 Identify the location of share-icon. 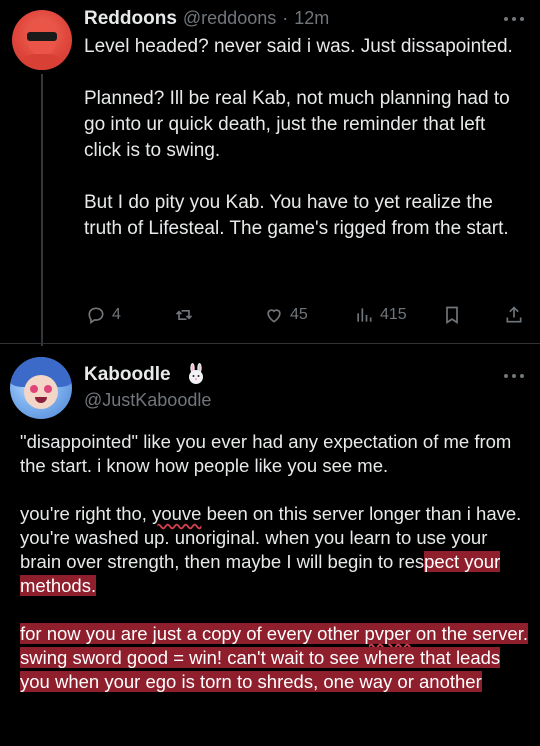
(514, 314).